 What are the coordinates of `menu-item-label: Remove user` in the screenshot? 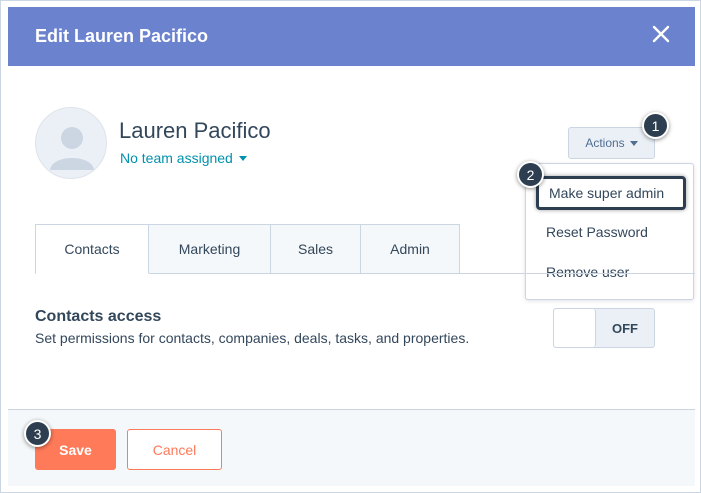 It's located at (588, 272).